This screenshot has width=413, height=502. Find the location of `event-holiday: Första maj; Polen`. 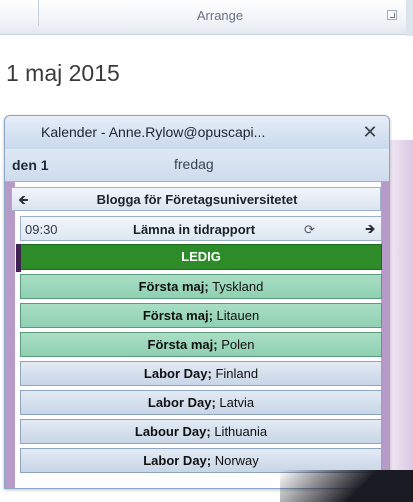

event-holiday: Första maj; Polen is located at coordinates (201, 344).